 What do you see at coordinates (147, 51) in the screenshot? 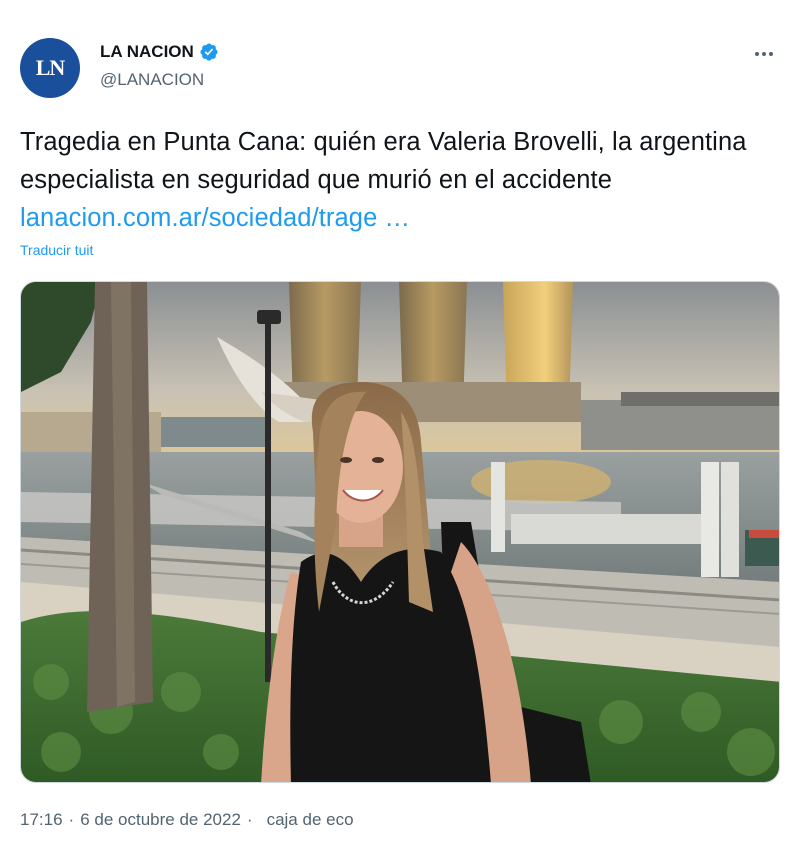
I see `author-name: LA NACION` at bounding box center [147, 51].